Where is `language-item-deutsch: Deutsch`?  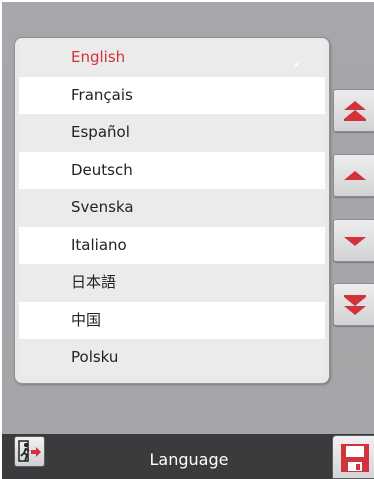
language-item-deutsch: Deutsch is located at coordinates (172, 170).